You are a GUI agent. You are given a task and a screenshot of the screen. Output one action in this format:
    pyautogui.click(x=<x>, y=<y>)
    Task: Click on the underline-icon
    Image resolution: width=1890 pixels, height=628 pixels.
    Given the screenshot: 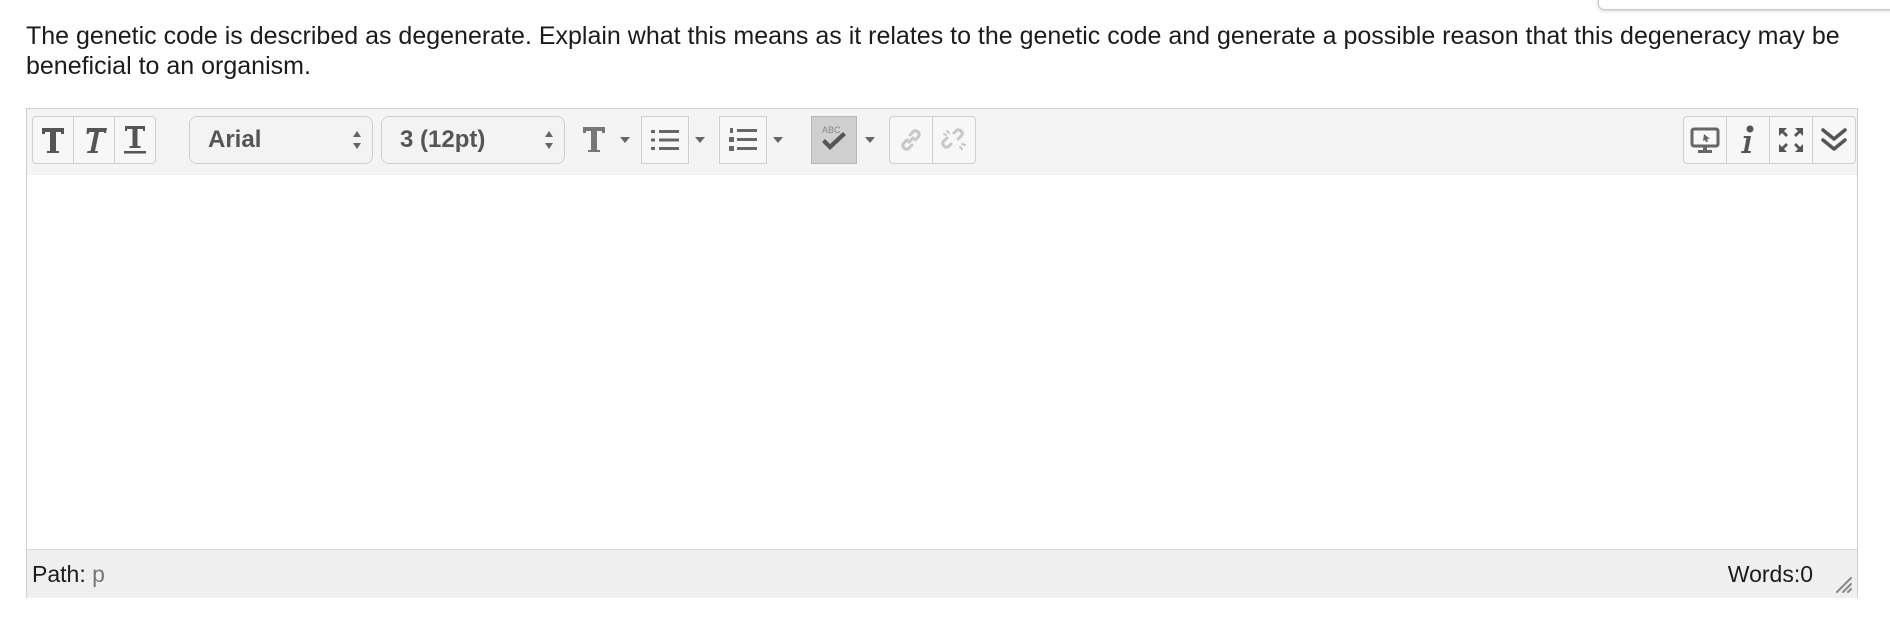 What is the action you would take?
    pyautogui.click(x=135, y=140)
    